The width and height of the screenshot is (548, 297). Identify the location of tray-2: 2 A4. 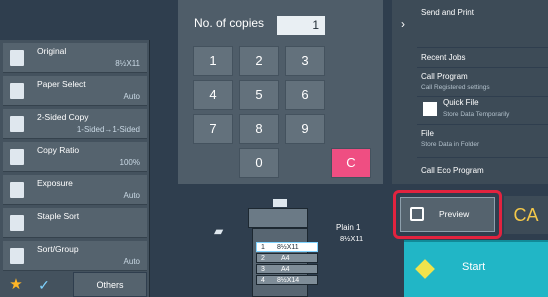
(287, 258).